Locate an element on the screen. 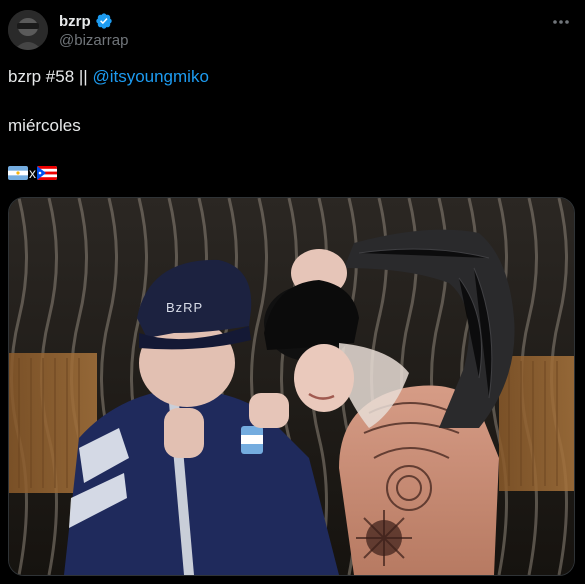 Image resolution: width=585 pixels, height=584 pixels. tweet-text-line-1: bzrp #58 || @itsyoungmiko is located at coordinates (108, 77).